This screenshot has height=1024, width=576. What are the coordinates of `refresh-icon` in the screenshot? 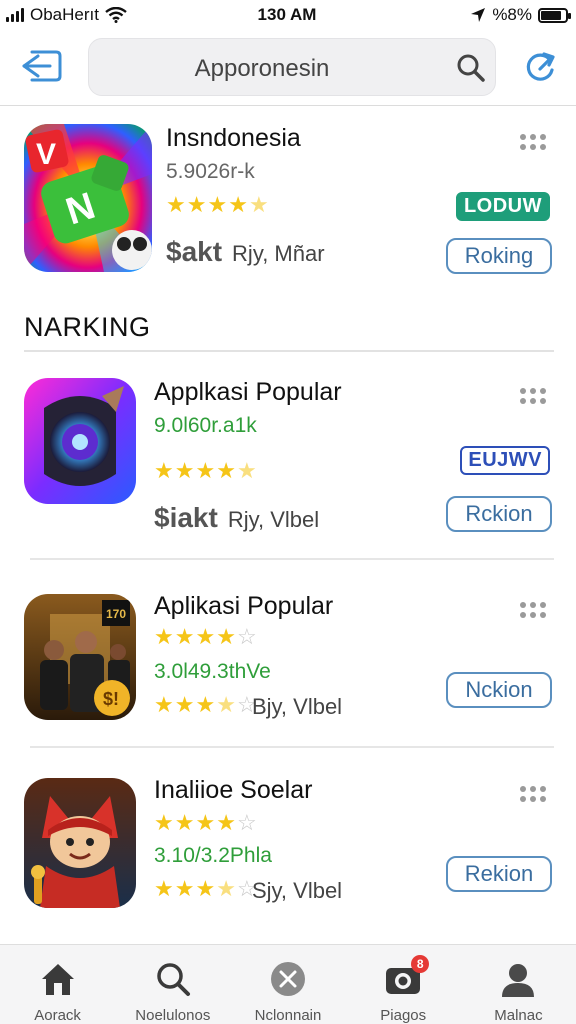 It's located at (540, 66).